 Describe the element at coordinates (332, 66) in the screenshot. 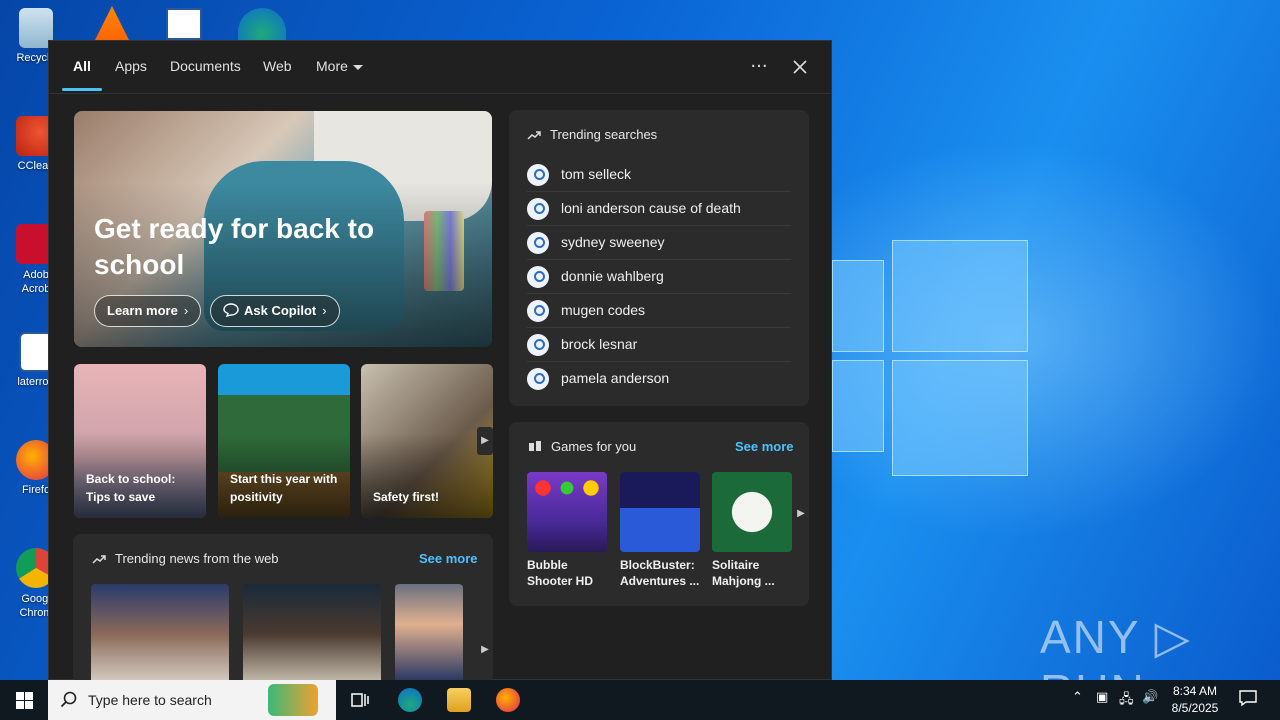

I see `tab-more-label: More` at that location.